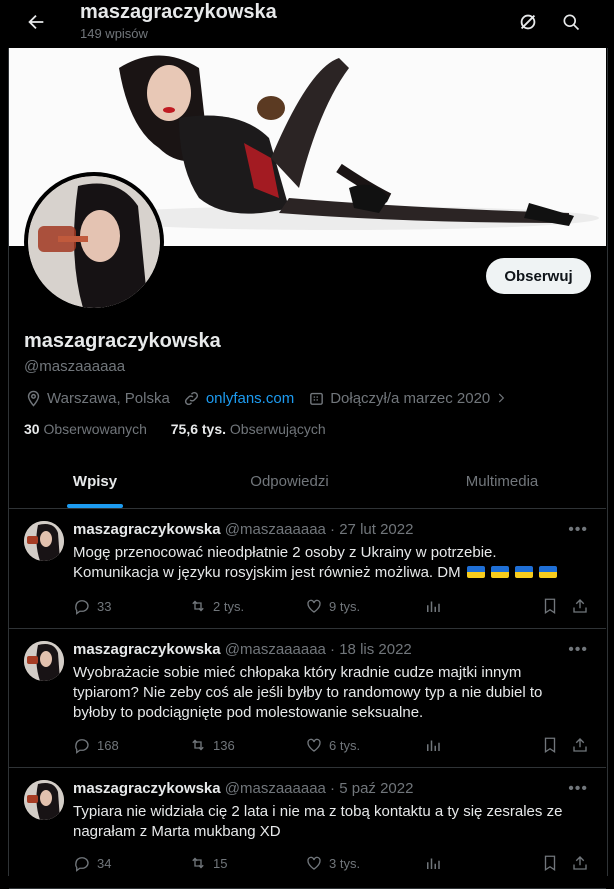 The image size is (614, 889). Describe the element at coordinates (95, 481) in the screenshot. I see `tab-posts: Wpisy` at that location.